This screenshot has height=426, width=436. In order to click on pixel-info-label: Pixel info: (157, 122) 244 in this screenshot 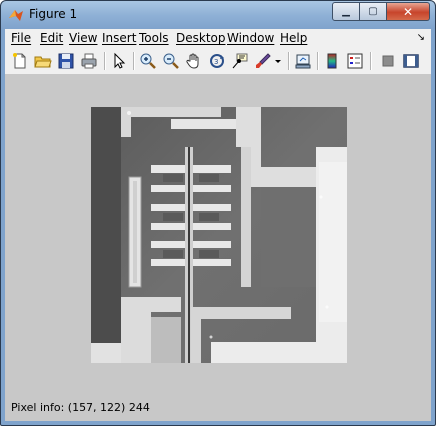, I will do `click(80, 407)`.